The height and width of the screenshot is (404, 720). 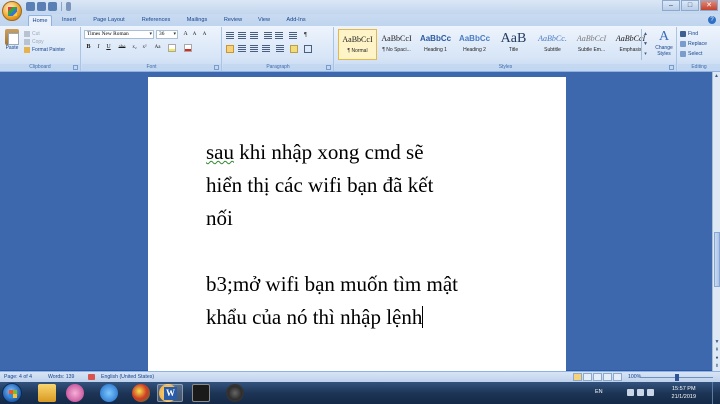 What do you see at coordinates (233, 20) in the screenshot?
I see `tab-review: Review` at bounding box center [233, 20].